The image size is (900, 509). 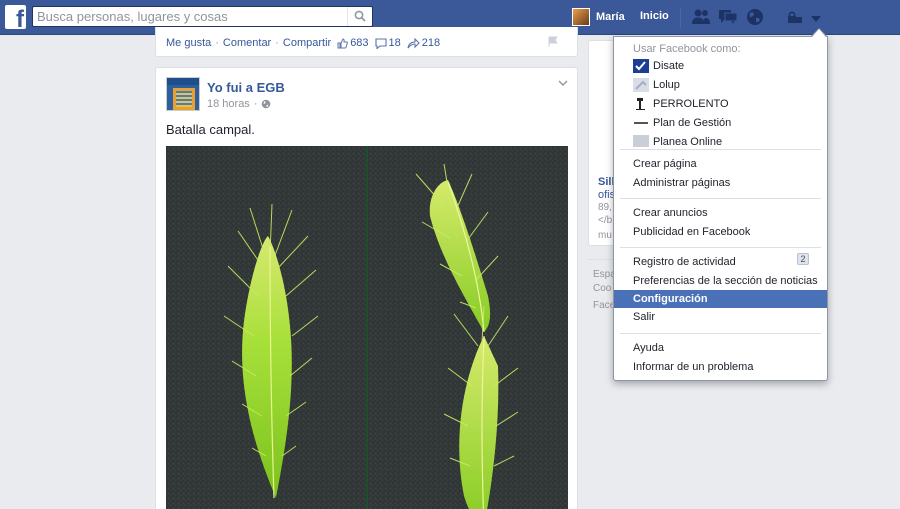 I want to click on public-globe-icon, so click(x=266, y=104).